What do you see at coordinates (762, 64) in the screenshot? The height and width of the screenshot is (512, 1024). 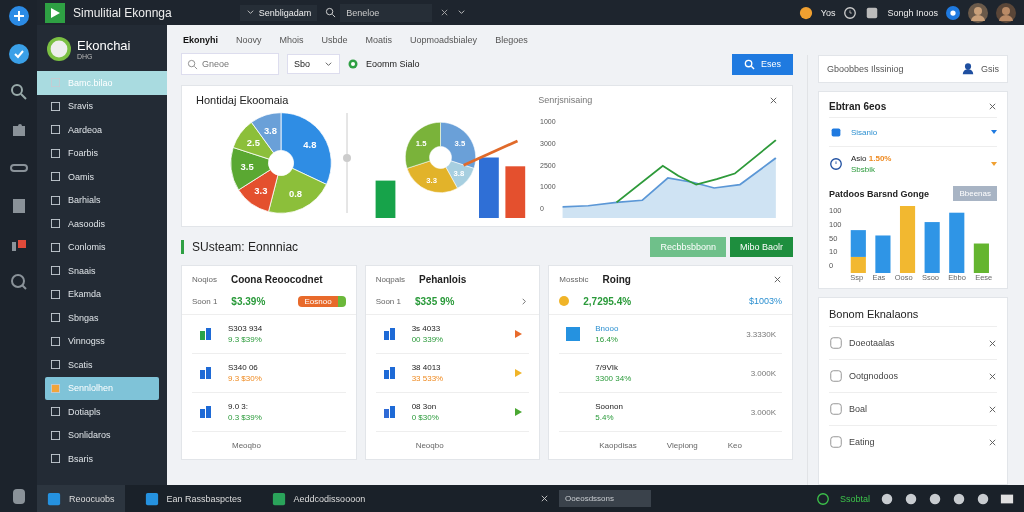 I see `search-button: Eses` at bounding box center [762, 64].